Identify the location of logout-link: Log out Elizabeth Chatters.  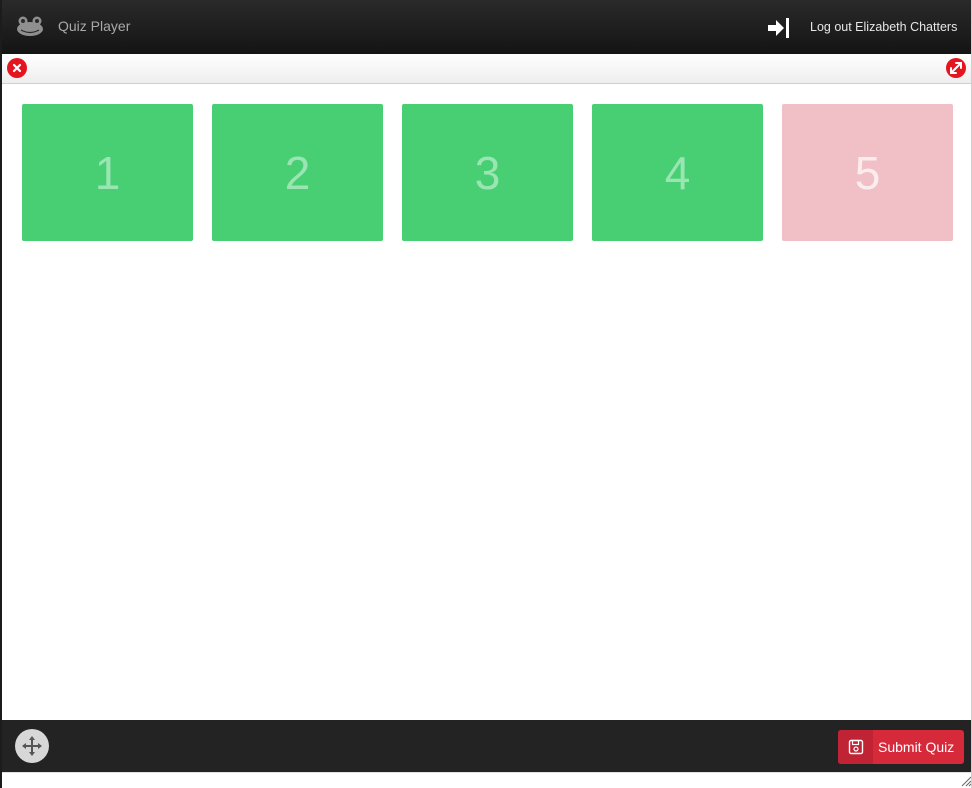
(883, 27).